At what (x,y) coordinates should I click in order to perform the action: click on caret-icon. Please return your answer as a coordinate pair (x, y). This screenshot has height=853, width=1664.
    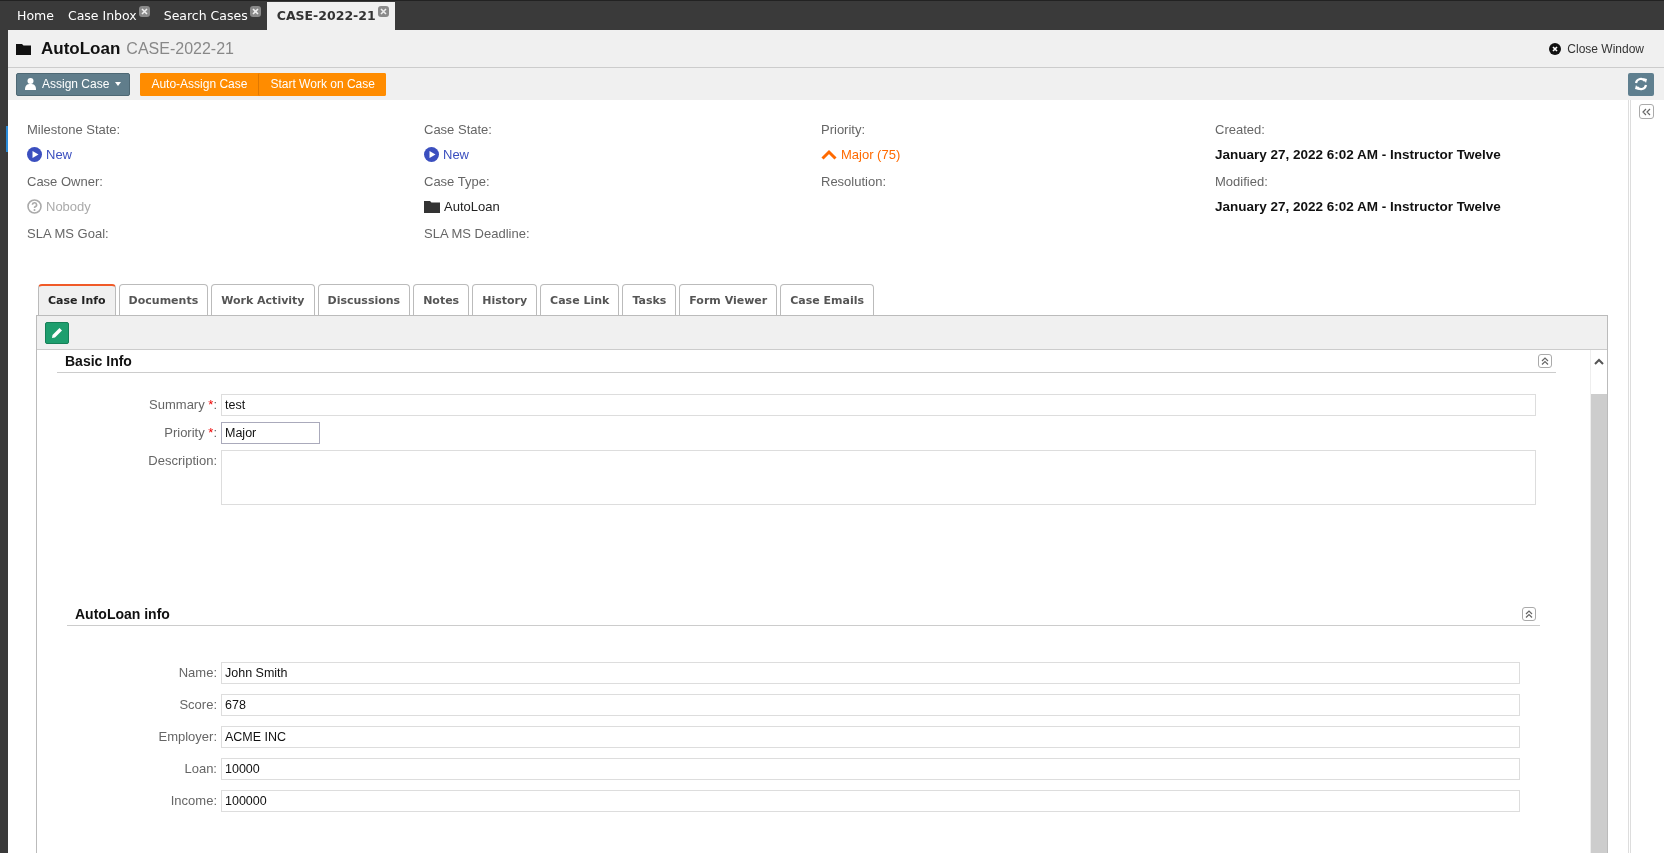
    Looking at the image, I should click on (118, 84).